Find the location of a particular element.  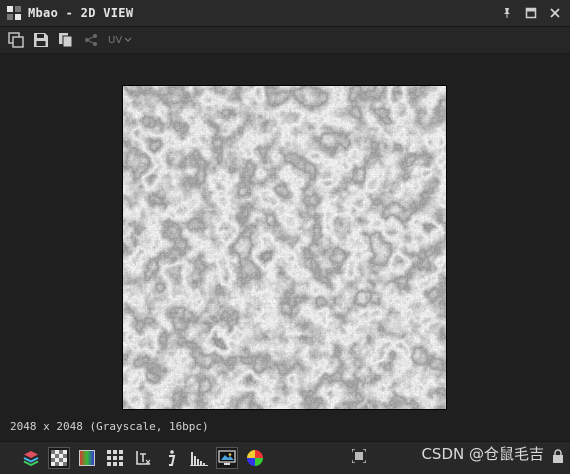

color-channels-button is located at coordinates (87, 458).